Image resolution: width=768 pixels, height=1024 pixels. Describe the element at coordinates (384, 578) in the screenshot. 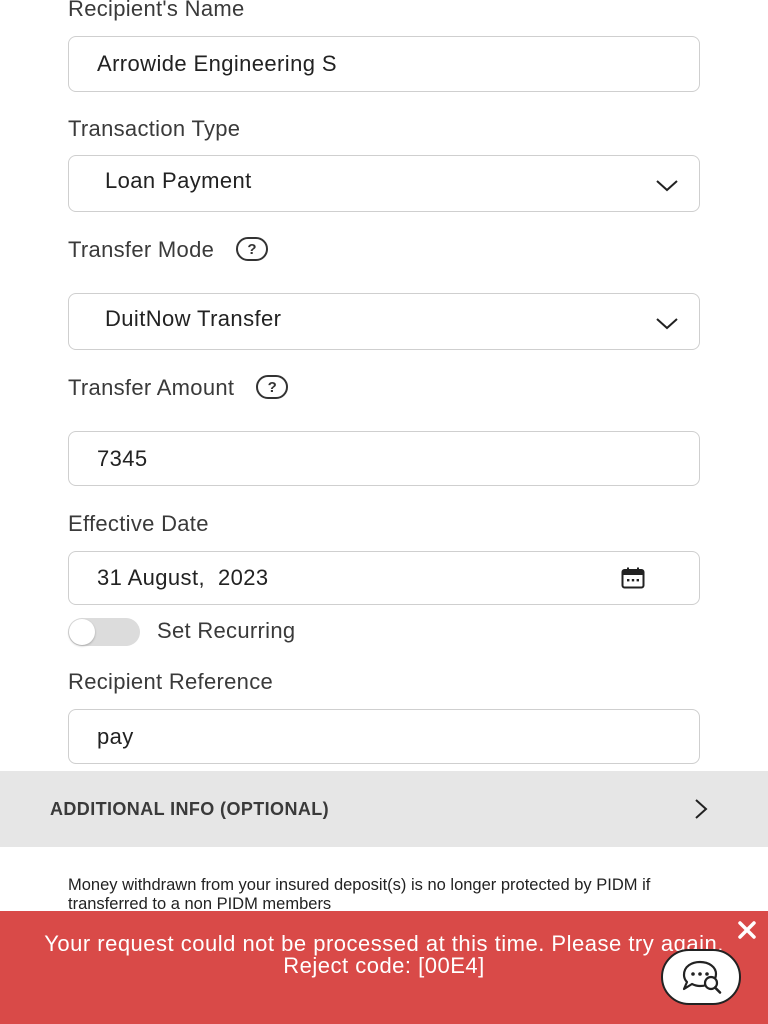

I see `effective-date-input: 31 August, 2023` at that location.